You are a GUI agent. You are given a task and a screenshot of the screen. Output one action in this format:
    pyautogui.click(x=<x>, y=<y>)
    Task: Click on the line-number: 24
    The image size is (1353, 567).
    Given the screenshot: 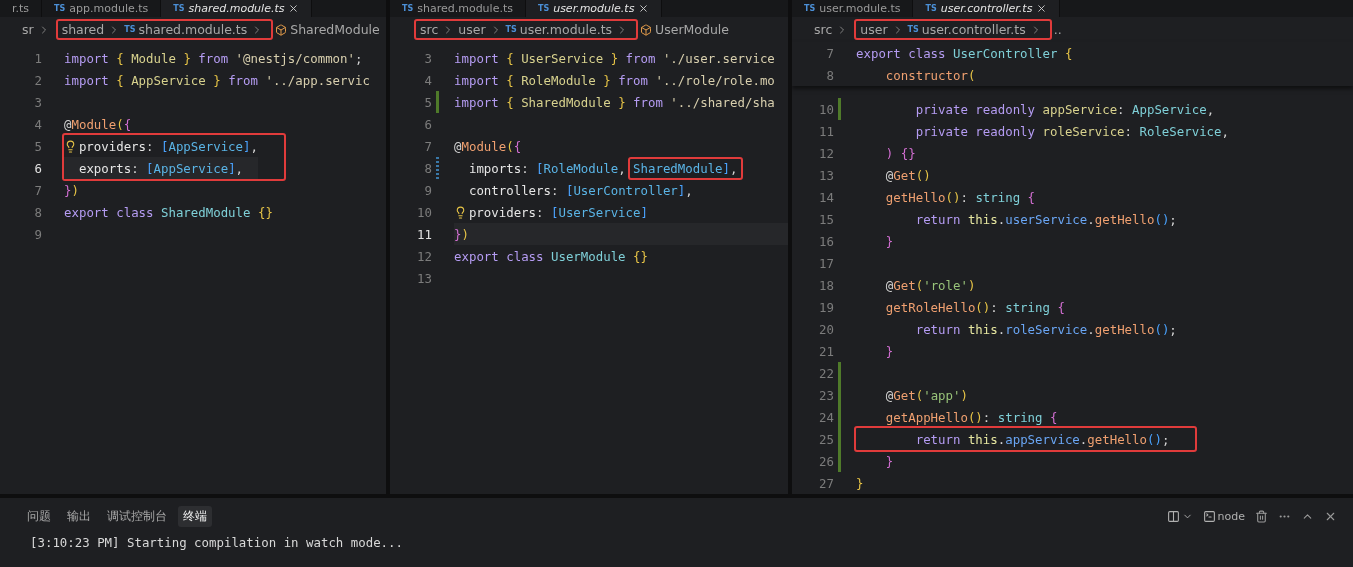 What is the action you would take?
    pyautogui.click(x=826, y=417)
    